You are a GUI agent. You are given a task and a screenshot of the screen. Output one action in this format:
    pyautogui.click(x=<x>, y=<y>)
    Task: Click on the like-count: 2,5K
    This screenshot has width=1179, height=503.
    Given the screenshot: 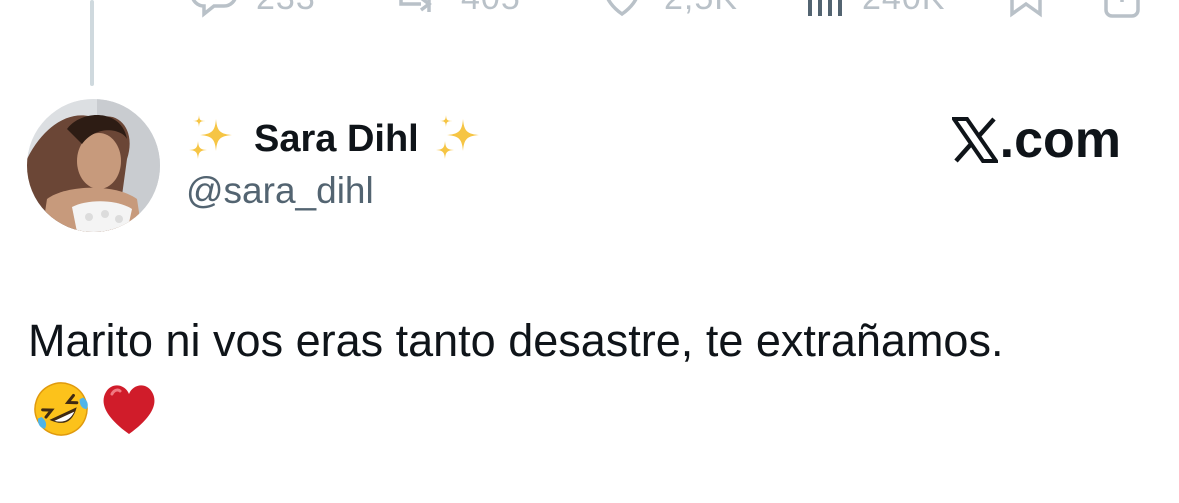 What is the action you would take?
    pyautogui.click(x=701, y=9)
    